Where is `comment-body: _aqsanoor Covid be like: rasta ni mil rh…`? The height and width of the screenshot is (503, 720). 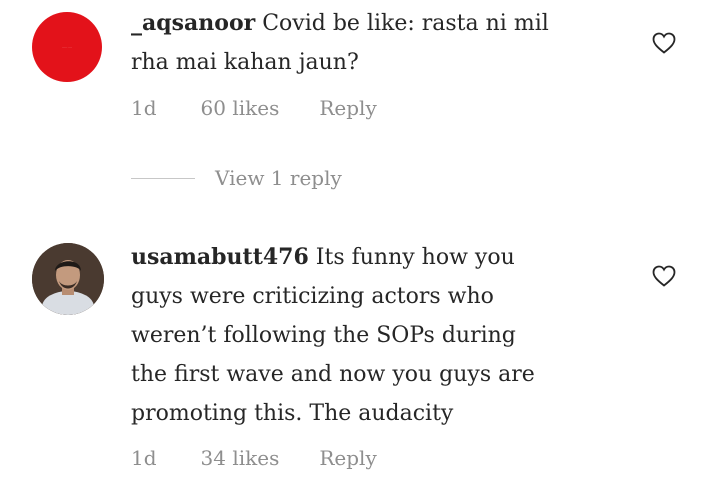
comment-body: _aqsanoor Covid be like: rasta ni mil rh… is located at coordinates (381, 43).